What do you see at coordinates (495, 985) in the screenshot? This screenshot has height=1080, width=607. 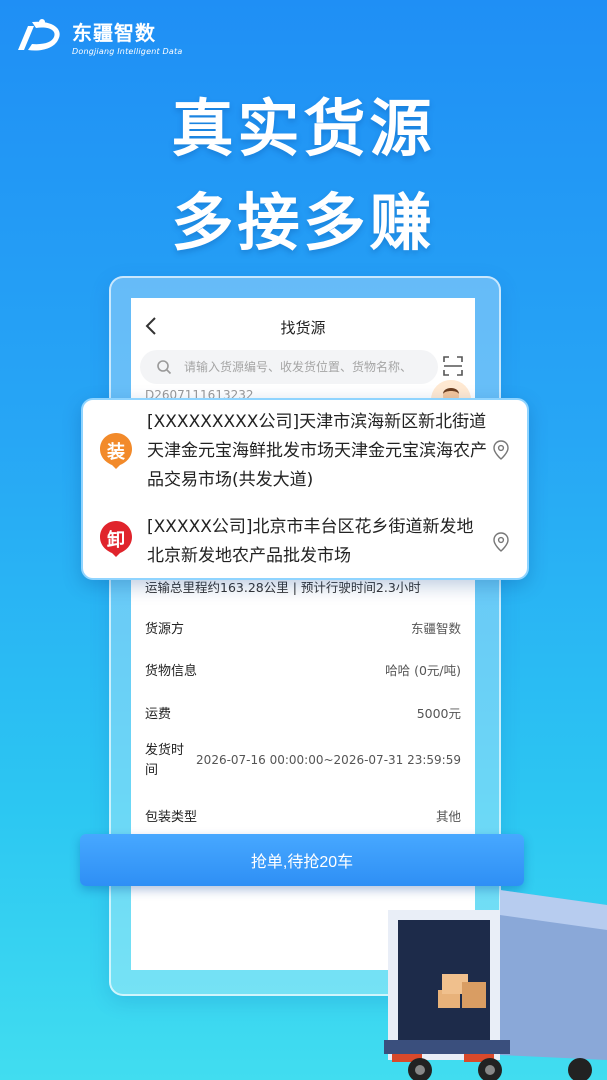 I see `truck-illustration` at bounding box center [495, 985].